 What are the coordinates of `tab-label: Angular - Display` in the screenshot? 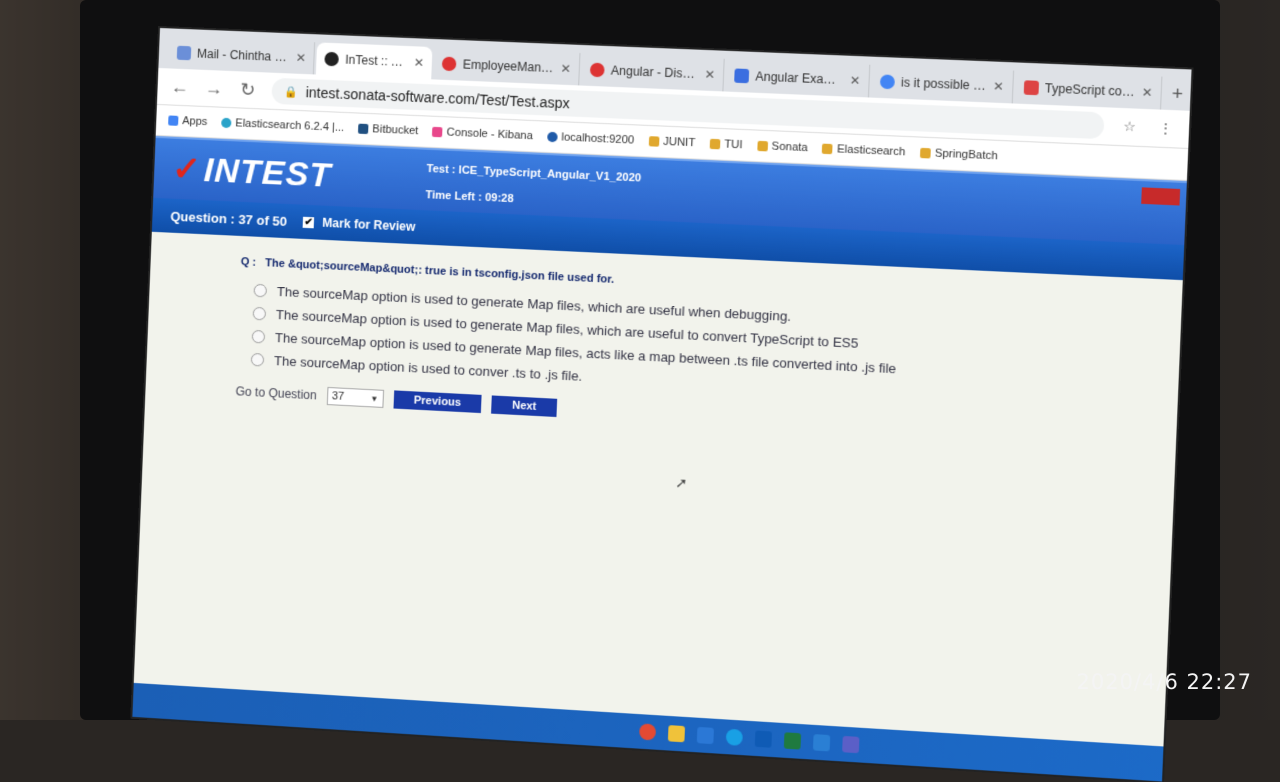 It's located at (654, 72).